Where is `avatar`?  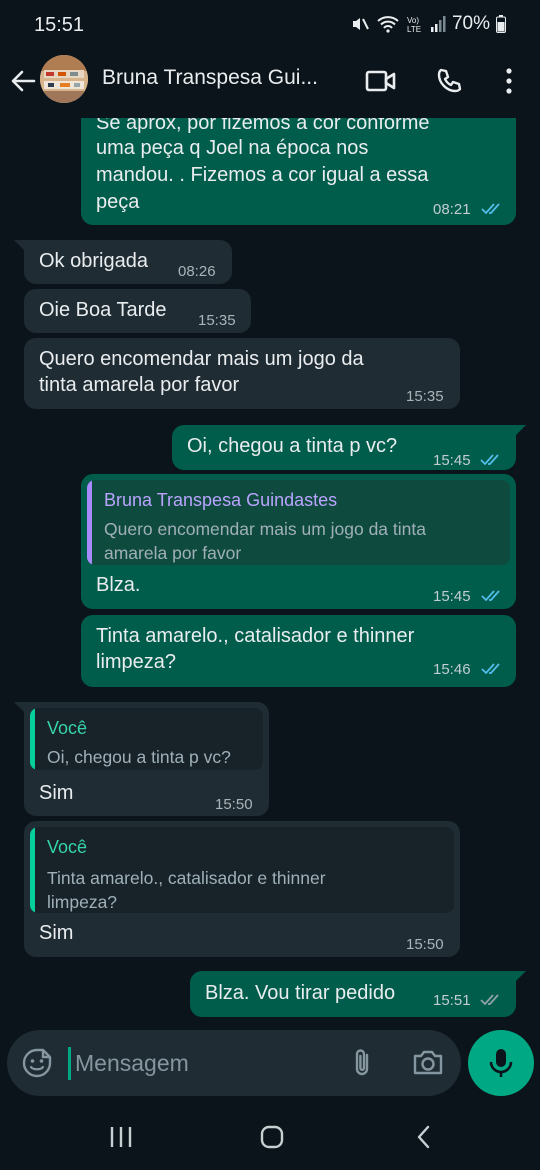
avatar is located at coordinates (64, 79).